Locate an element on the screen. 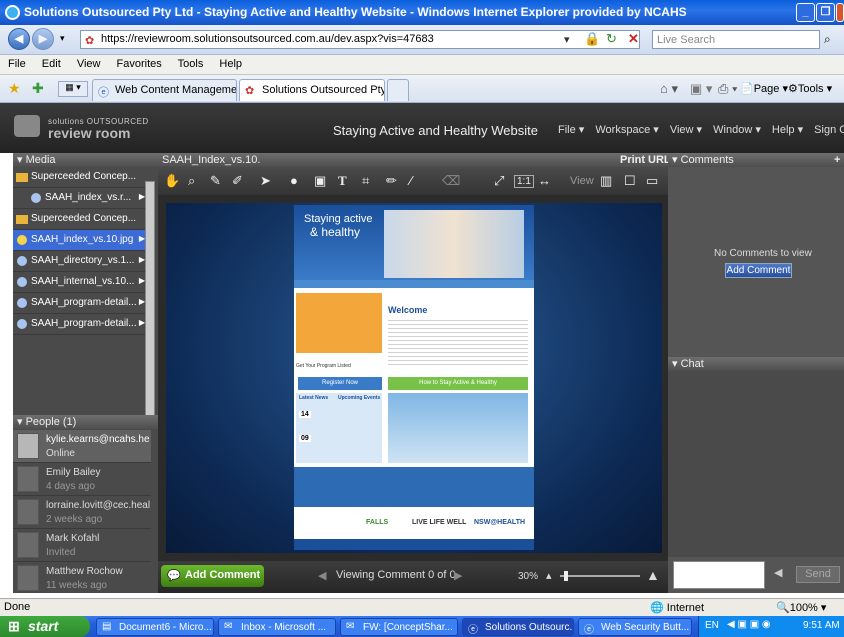  url-link: URL is located at coordinates (659, 160).